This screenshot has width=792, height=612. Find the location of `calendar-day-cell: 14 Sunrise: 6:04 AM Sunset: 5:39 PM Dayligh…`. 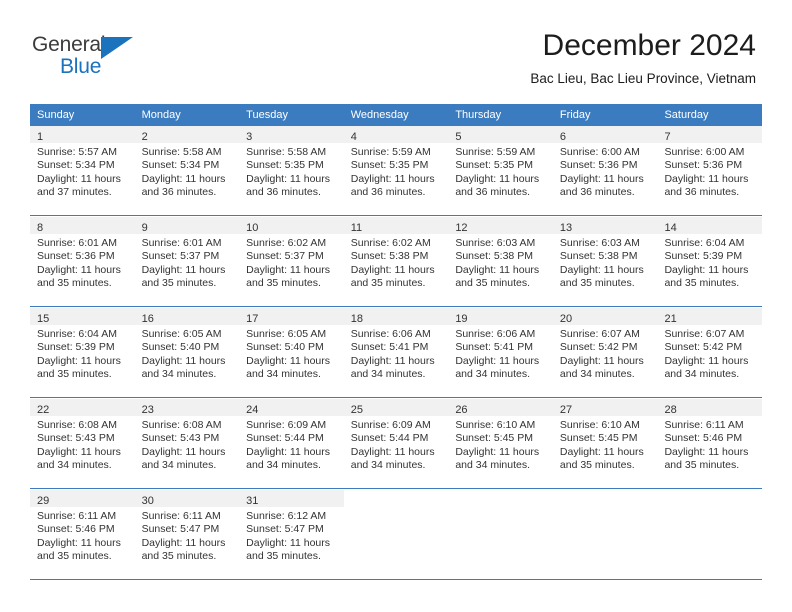

calendar-day-cell: 14 Sunrise: 6:04 AM Sunset: 5:39 PM Dayligh… is located at coordinates (710, 261).